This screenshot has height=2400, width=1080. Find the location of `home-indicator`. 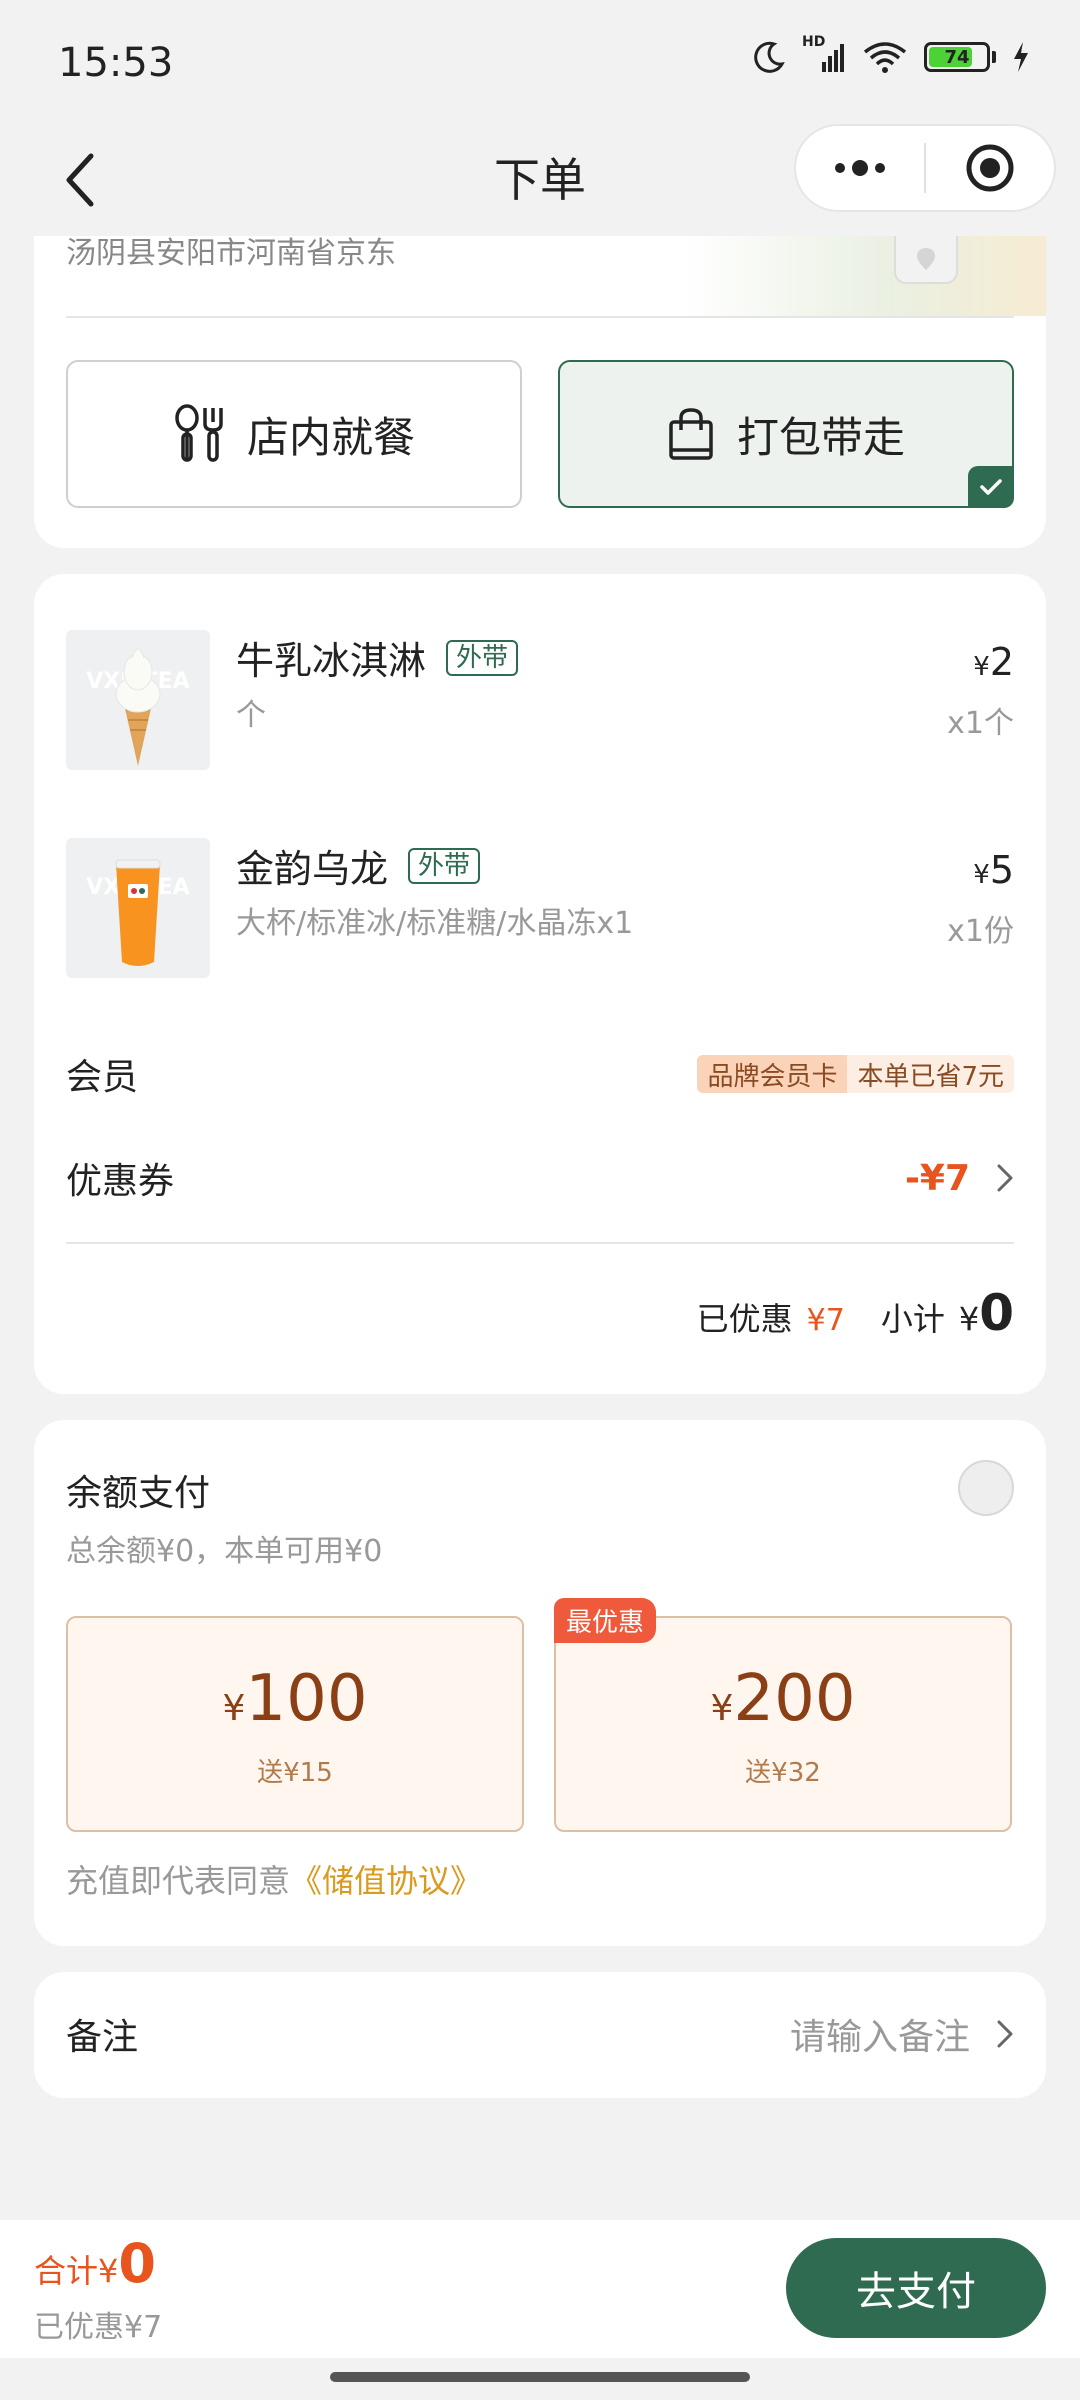

home-indicator is located at coordinates (540, 2377).